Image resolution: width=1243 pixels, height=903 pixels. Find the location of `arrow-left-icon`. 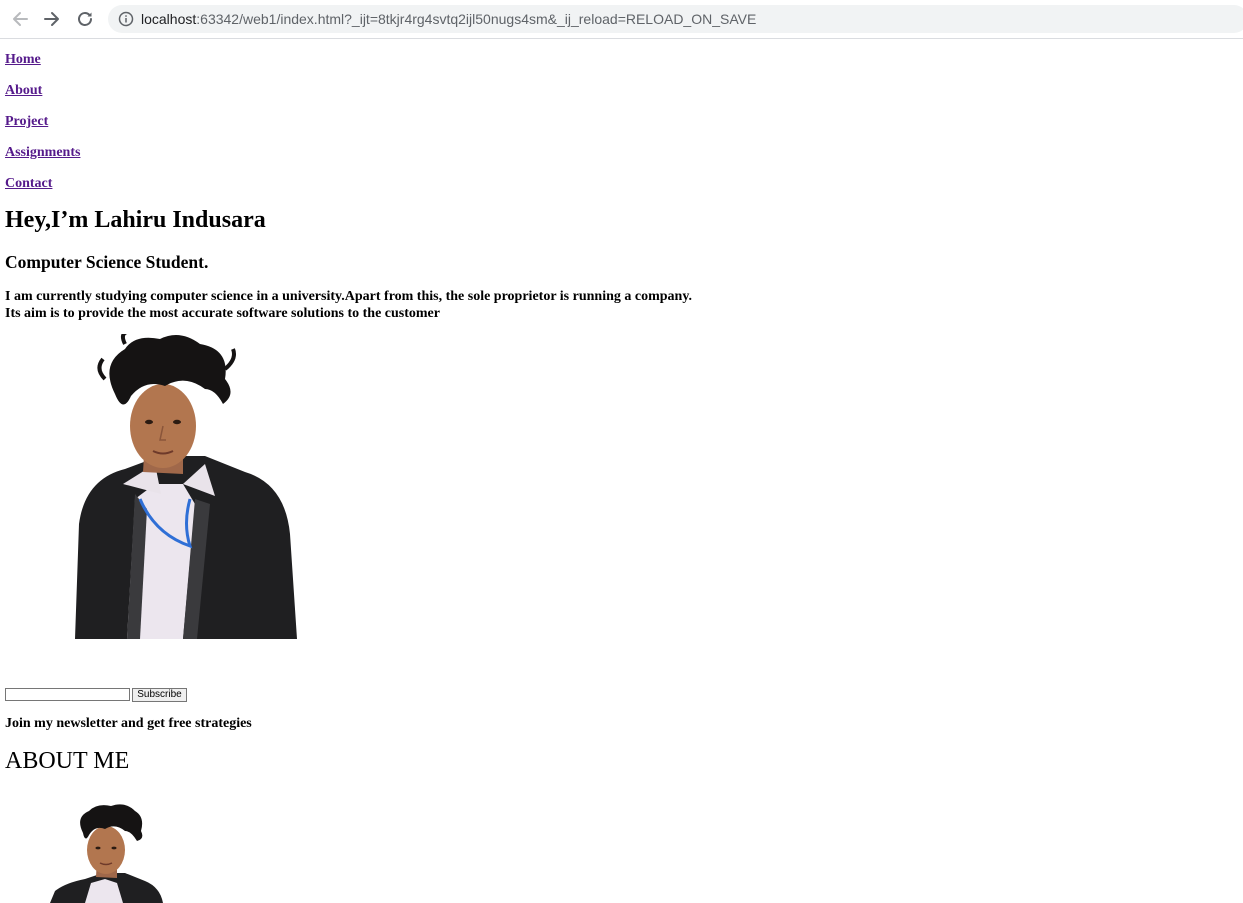

arrow-left-icon is located at coordinates (20, 19).